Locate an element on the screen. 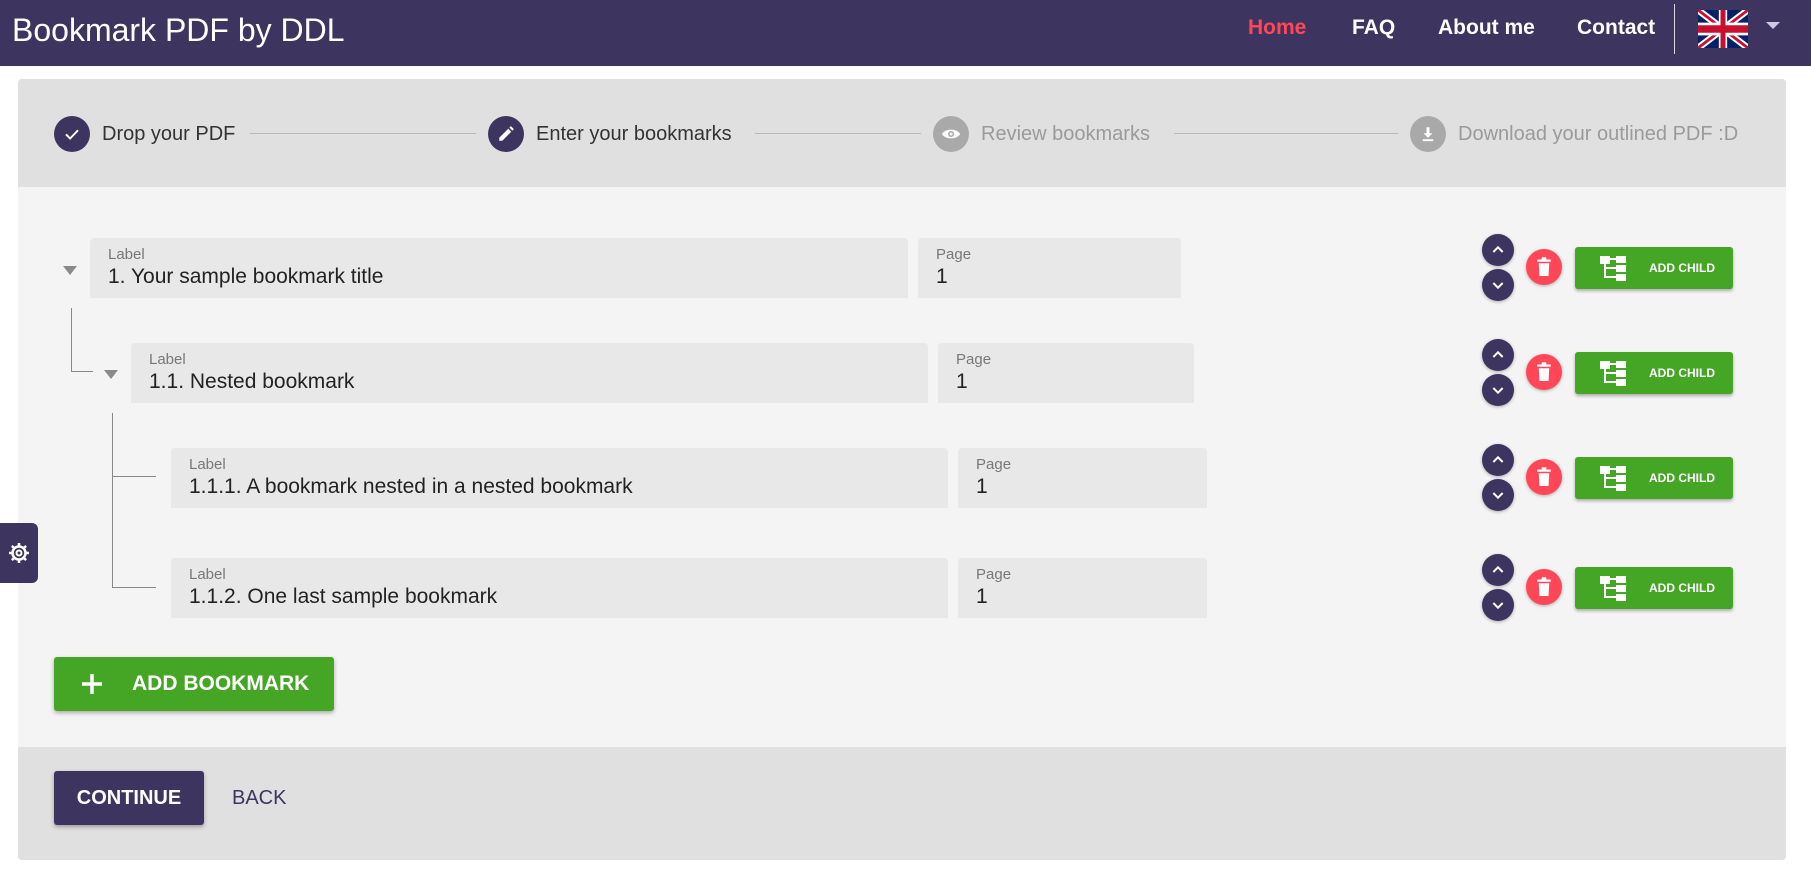 Image resolution: width=1811 pixels, height=878 pixels. field-value: 1.1. Nested bookmark is located at coordinates (252, 381).